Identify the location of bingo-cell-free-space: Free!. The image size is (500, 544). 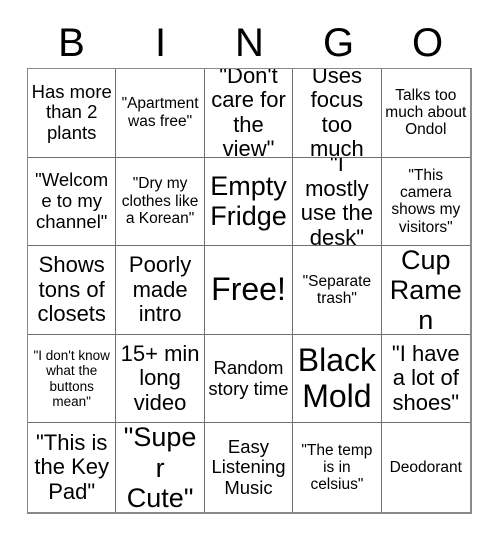
(249, 290).